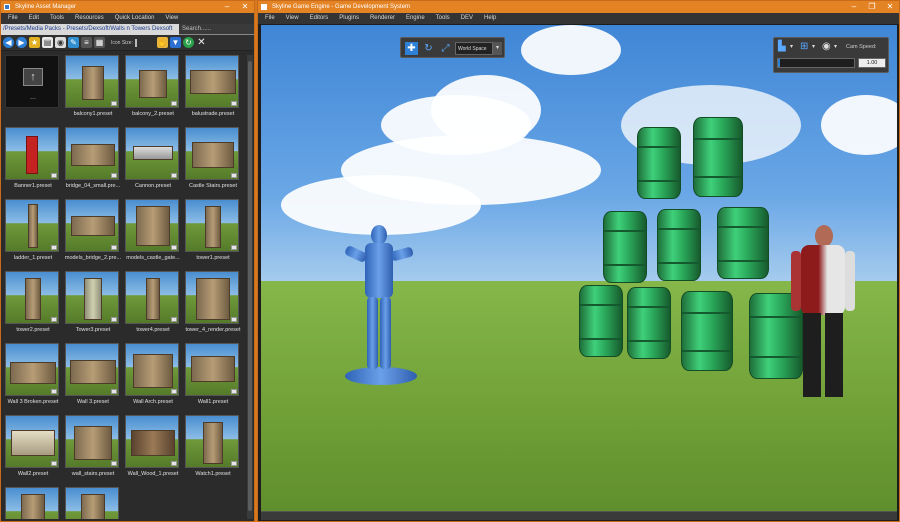  I want to click on pipette-icon: ✎, so click(73, 42).